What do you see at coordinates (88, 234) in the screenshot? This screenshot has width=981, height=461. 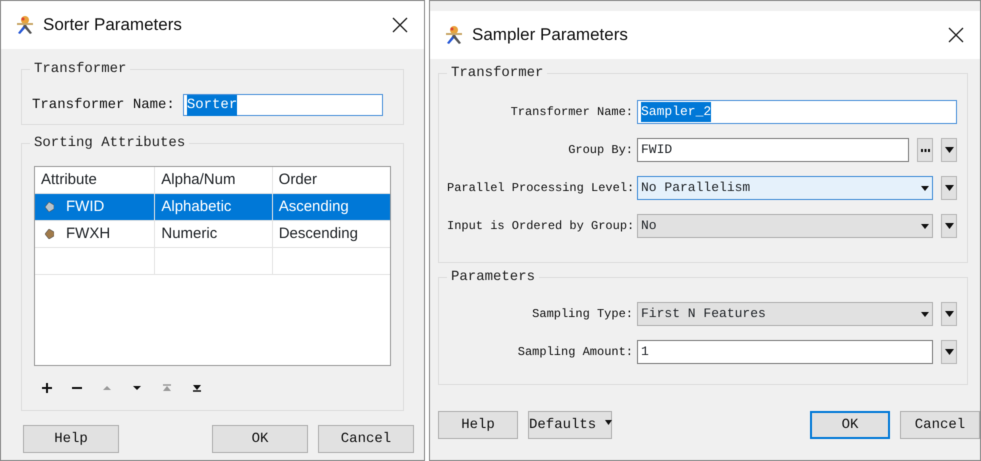 I see `table-cell-text: FWXH` at bounding box center [88, 234].